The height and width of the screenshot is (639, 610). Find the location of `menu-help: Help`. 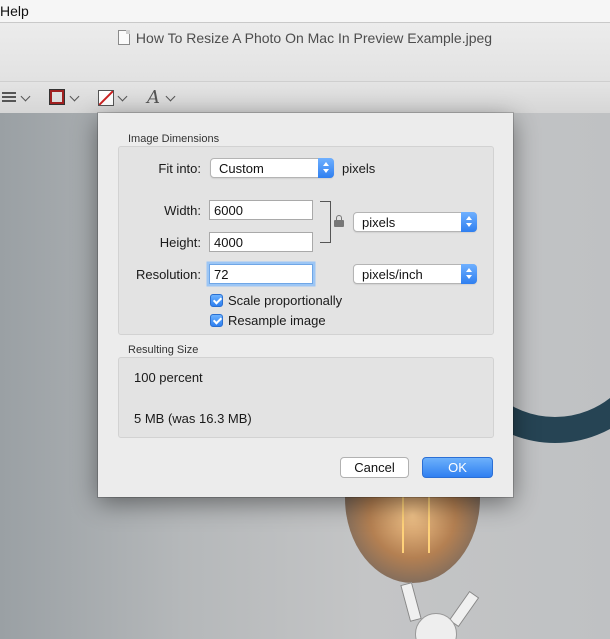

menu-help: Help is located at coordinates (14, 11).